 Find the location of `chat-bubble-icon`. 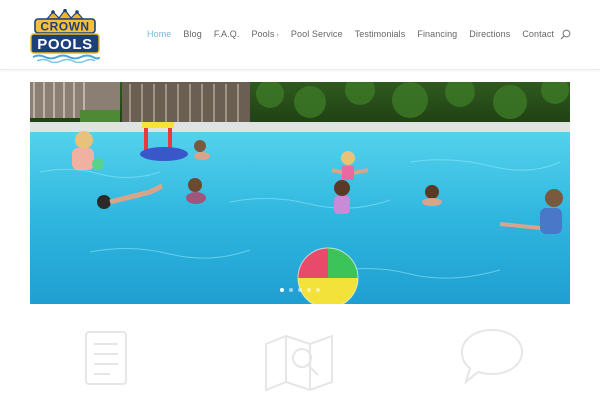

chat-bubble-icon is located at coordinates (492, 356).